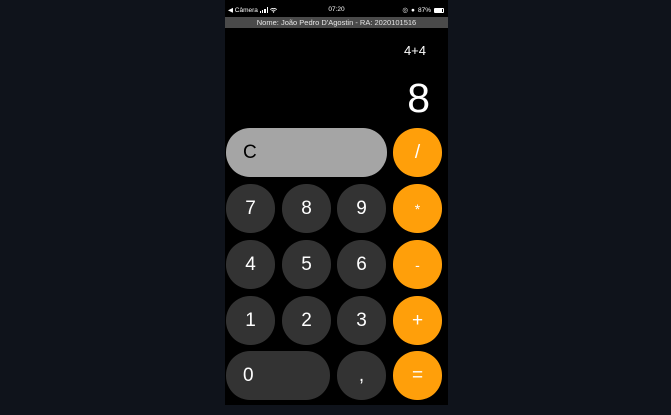 Image resolution: width=671 pixels, height=415 pixels. What do you see at coordinates (250, 320) in the screenshot?
I see `digit-1-button: 1` at bounding box center [250, 320].